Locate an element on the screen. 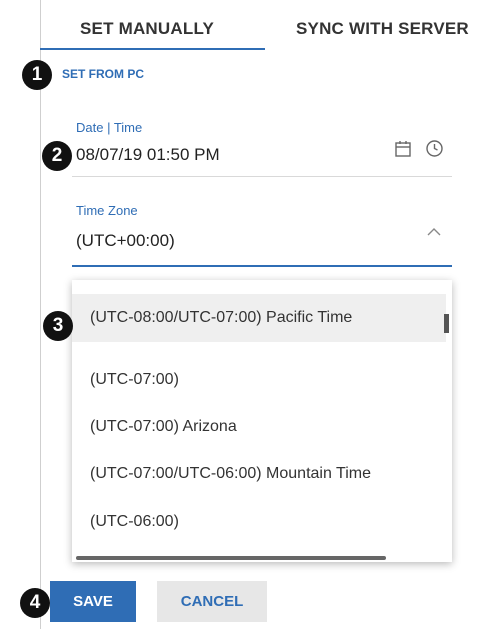  timezone-option: (UTC-07:00) is located at coordinates (259, 380).